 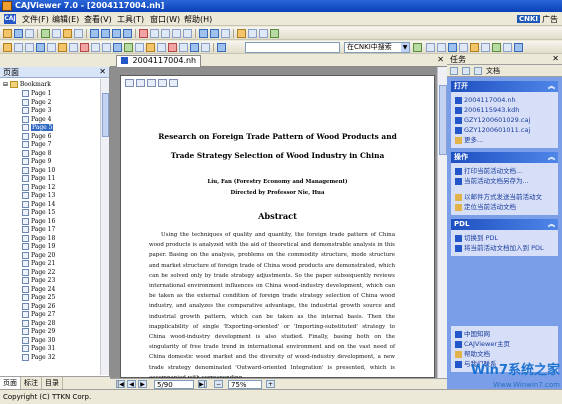 What do you see at coordinates (159, 61) in the screenshot?
I see `document-tab: 2004117004.nh` at bounding box center [159, 61].